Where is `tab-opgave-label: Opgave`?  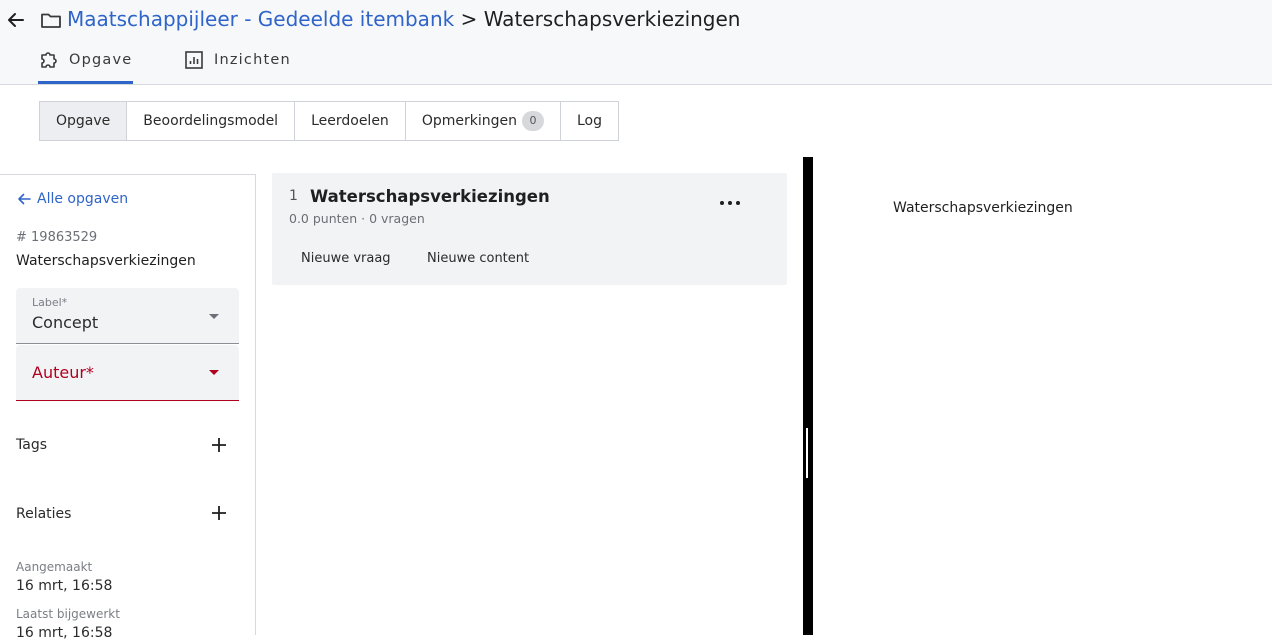
tab-opgave-label: Opgave is located at coordinates (101, 60).